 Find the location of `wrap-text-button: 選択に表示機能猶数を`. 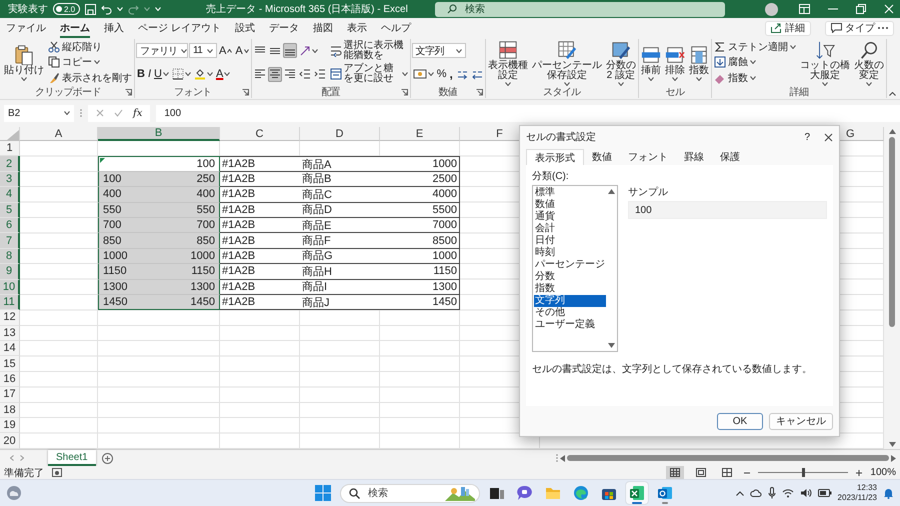

wrap-text-button: 選択に表示機能猶数を is located at coordinates (368, 50).